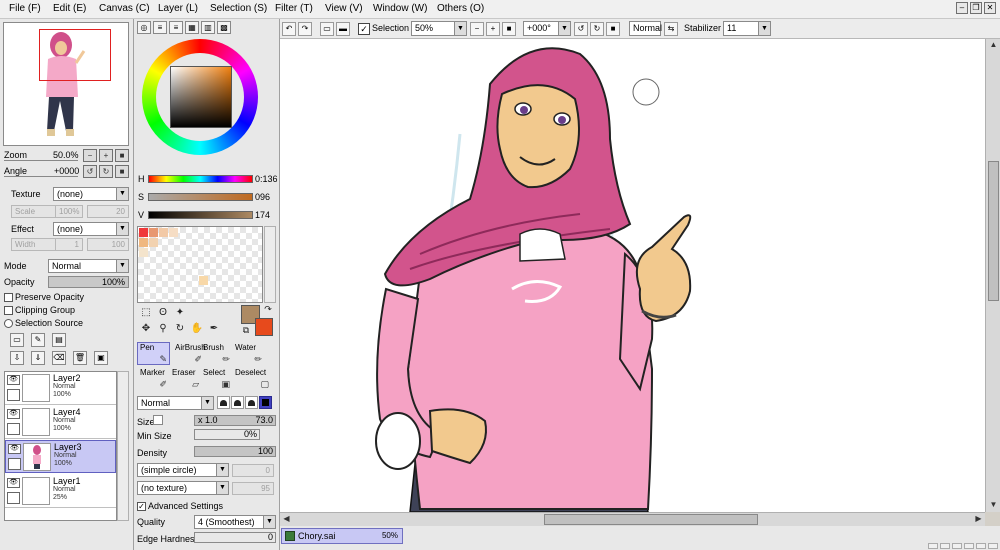 This screenshot has width=1000, height=550. I want to click on flip-horizontal-icon: ⇆, so click(671, 29).